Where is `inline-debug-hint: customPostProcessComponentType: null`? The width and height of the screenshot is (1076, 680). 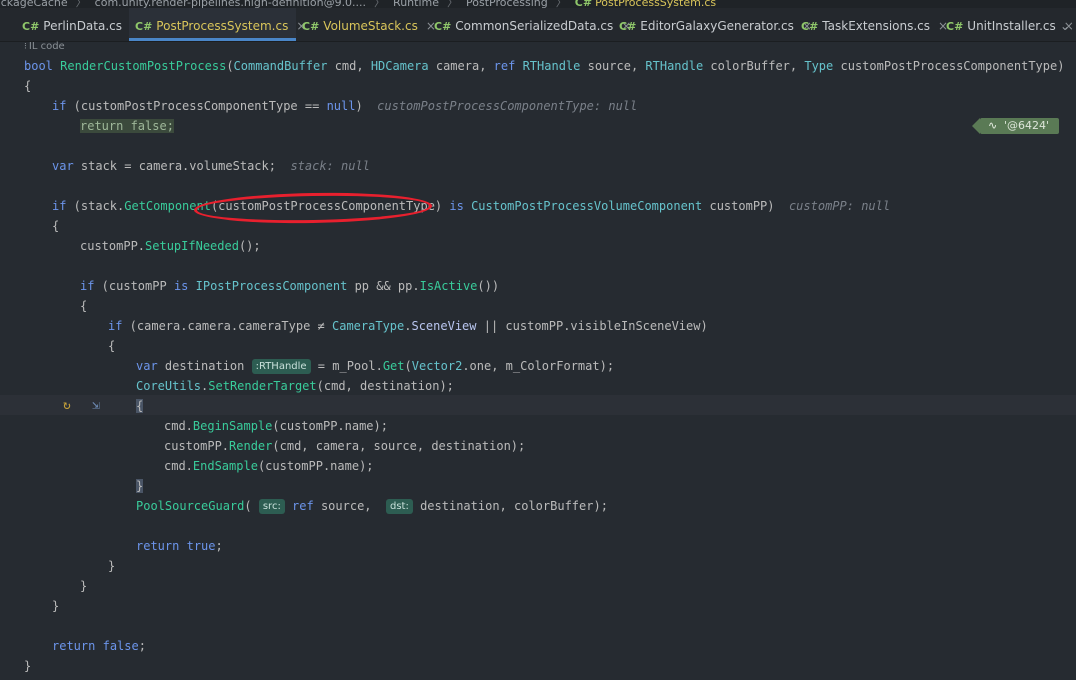
inline-debug-hint: customPostProcessComponentType: null is located at coordinates (507, 106).